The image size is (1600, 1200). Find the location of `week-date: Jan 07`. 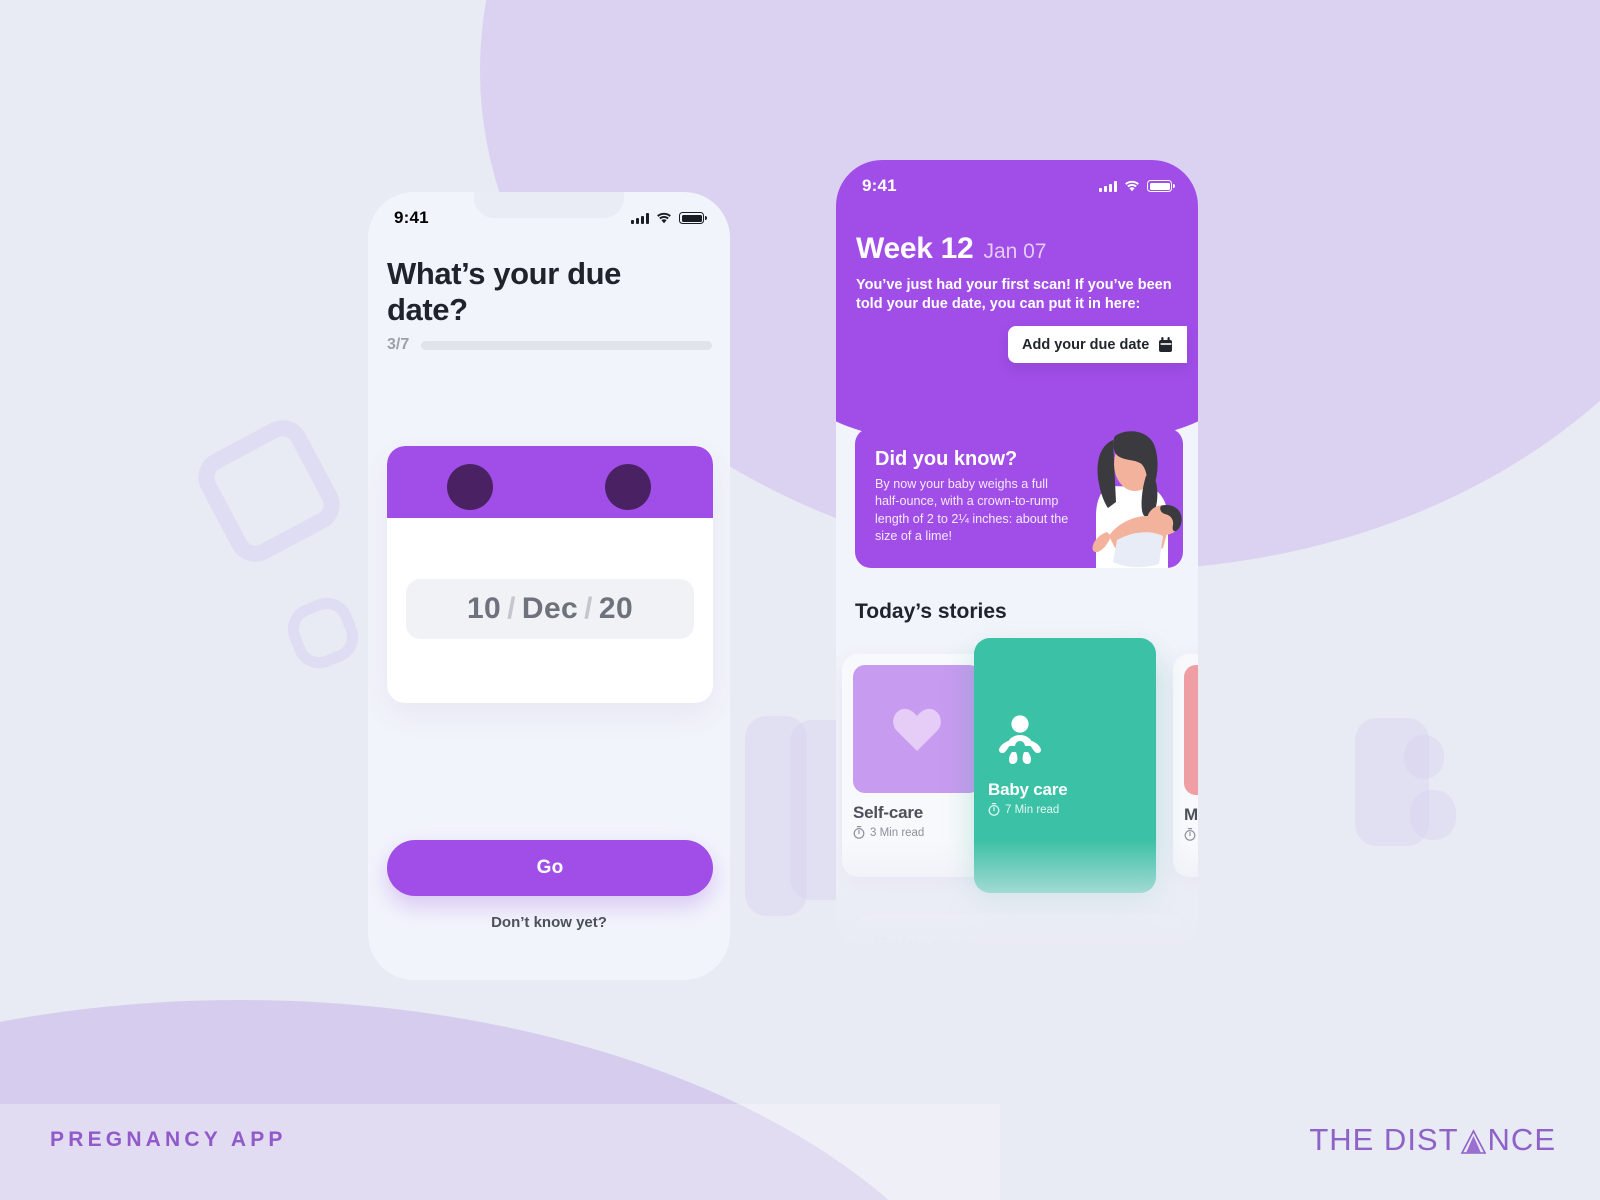

week-date: Jan 07 is located at coordinates (1015, 251).